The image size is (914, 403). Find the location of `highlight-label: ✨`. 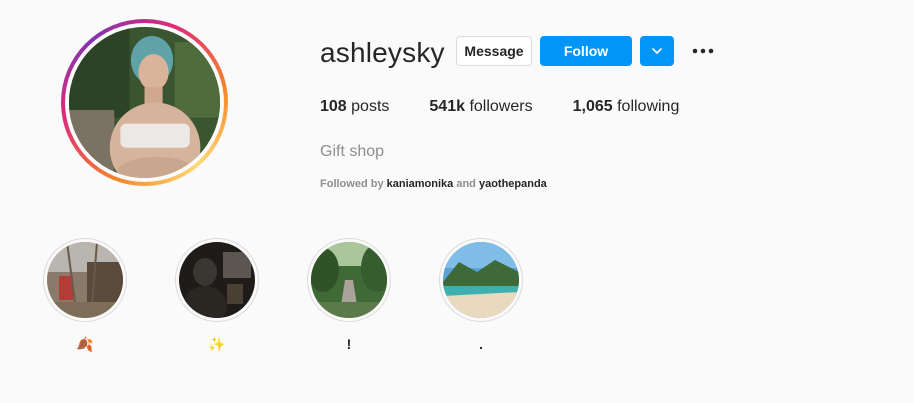

highlight-label: ✨ is located at coordinates (217, 344).